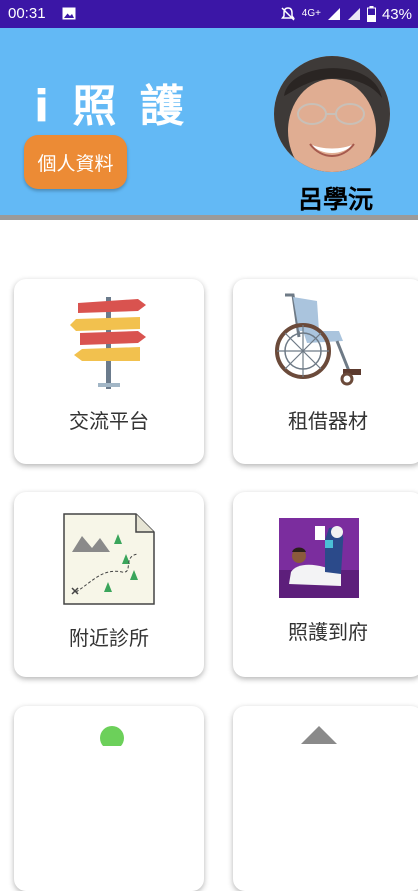 The width and height of the screenshot is (418, 891). What do you see at coordinates (328, 632) in the screenshot?
I see `menu-label-home-care: 照護到府` at bounding box center [328, 632].